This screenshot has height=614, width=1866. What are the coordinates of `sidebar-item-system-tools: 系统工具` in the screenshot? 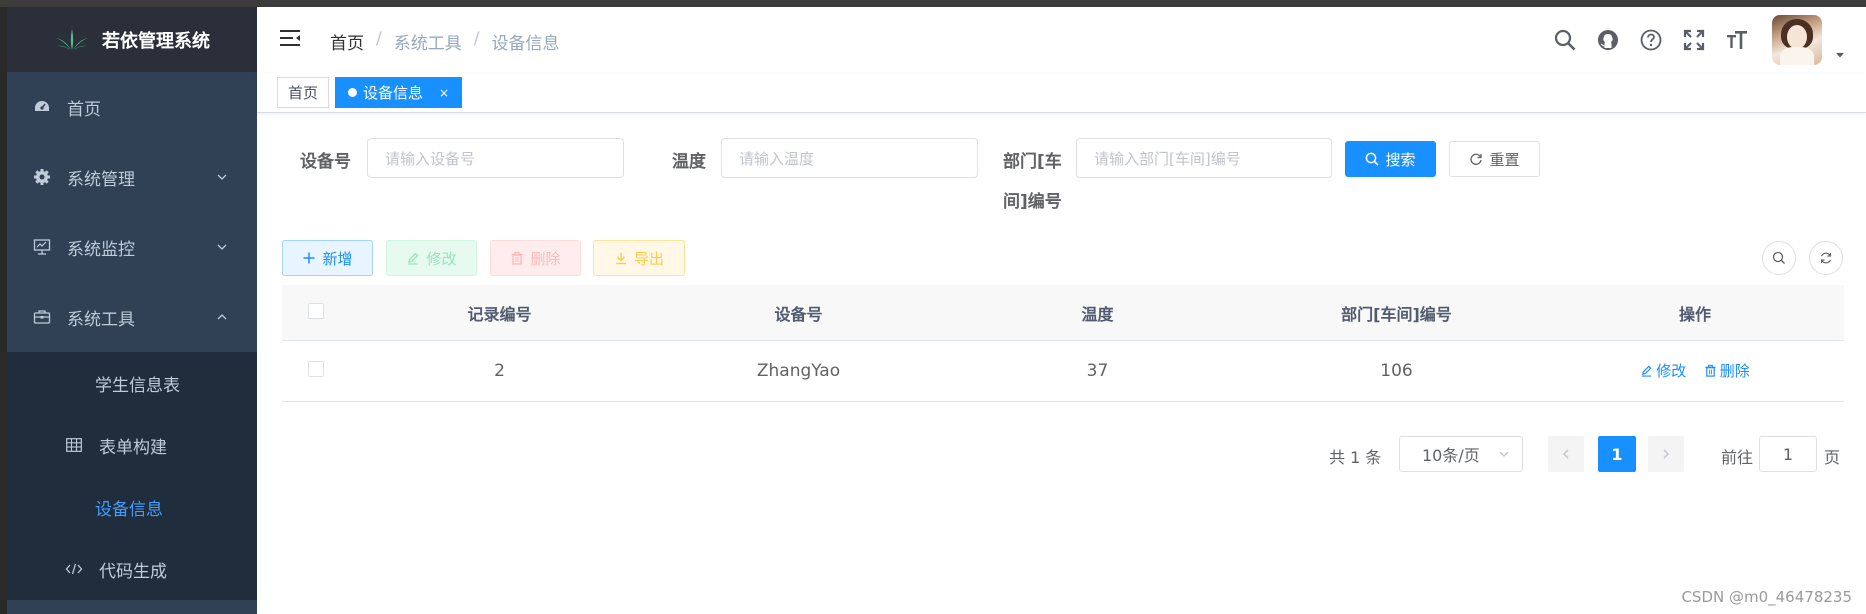 It's located at (132, 317).